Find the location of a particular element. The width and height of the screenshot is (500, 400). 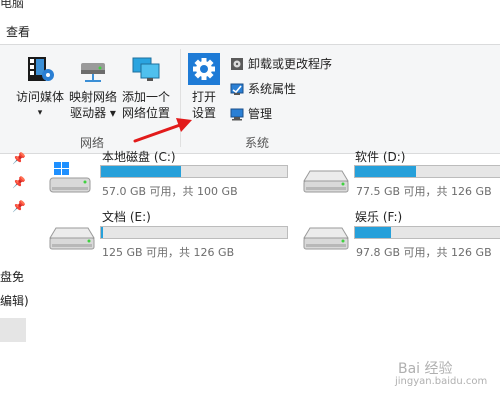

drive-d is located at coordinates (326, 181).